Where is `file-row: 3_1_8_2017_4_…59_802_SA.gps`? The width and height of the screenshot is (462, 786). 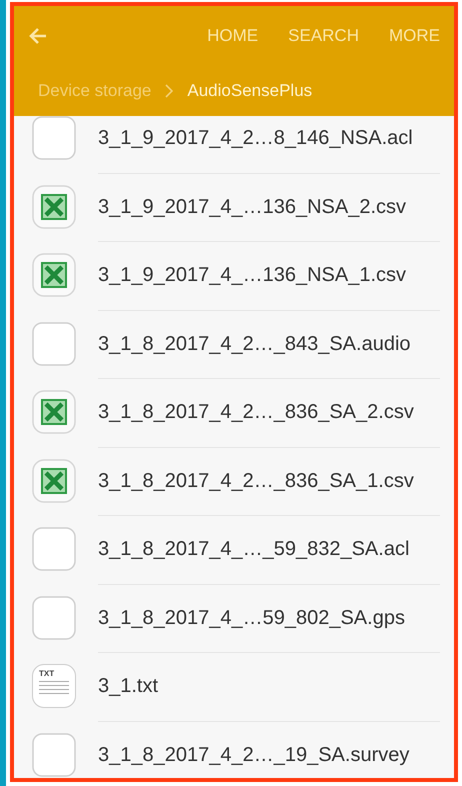 file-row: 3_1_8_2017_4_…59_802_SA.gps is located at coordinates (234, 618).